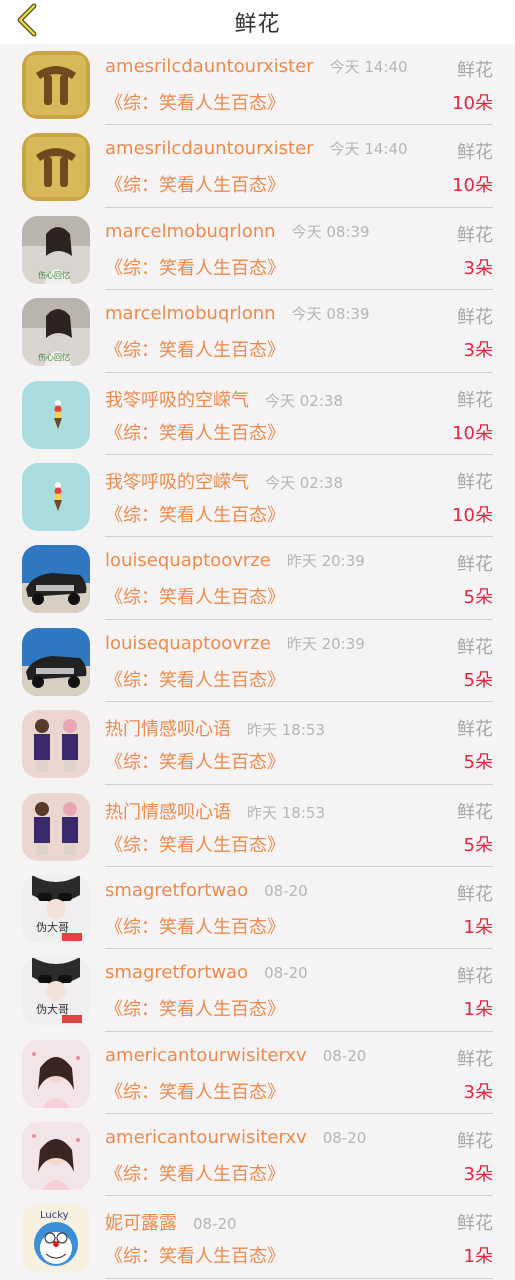 Image resolution: width=515 pixels, height=1280 pixels. Describe the element at coordinates (56, 744) in the screenshot. I see `couple-avatar` at that location.